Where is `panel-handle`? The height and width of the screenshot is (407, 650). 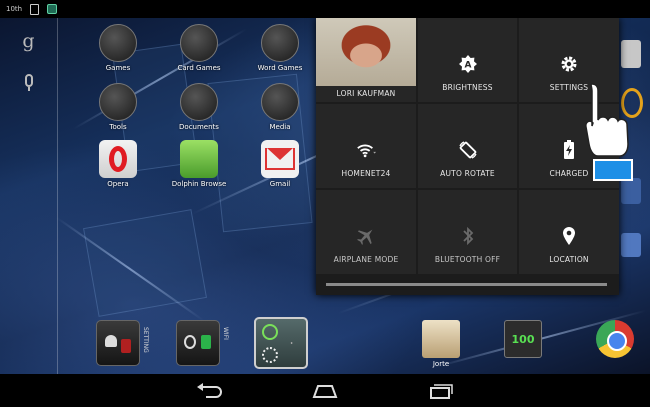
panel-handle is located at coordinates (466, 284).